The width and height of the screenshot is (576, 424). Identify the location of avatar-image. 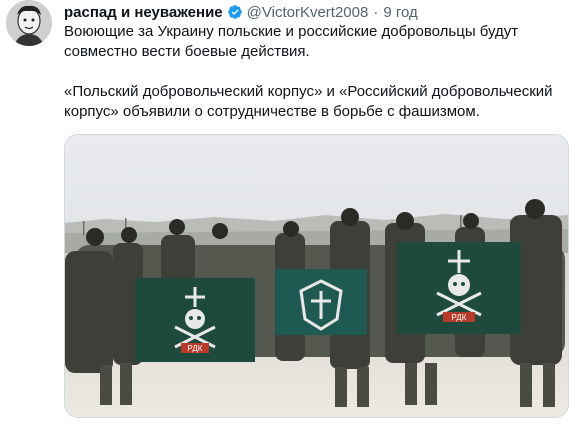
(29, 23).